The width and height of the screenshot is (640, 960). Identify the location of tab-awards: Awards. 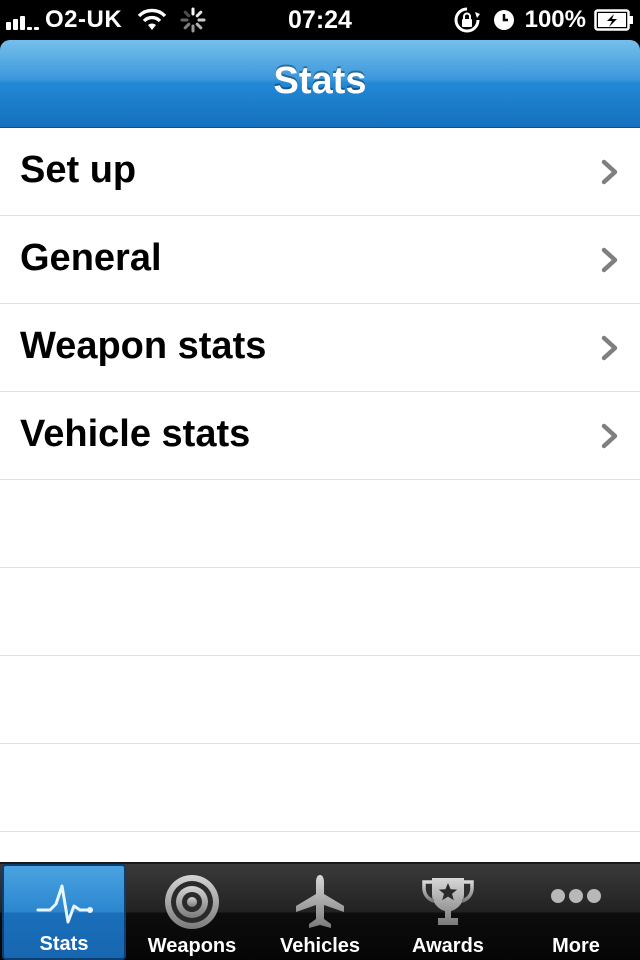
(448, 912).